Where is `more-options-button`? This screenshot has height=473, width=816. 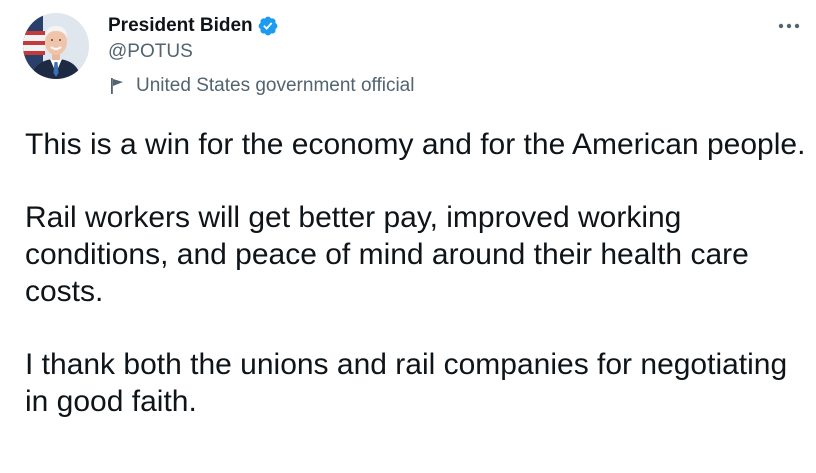 more-options-button is located at coordinates (789, 26).